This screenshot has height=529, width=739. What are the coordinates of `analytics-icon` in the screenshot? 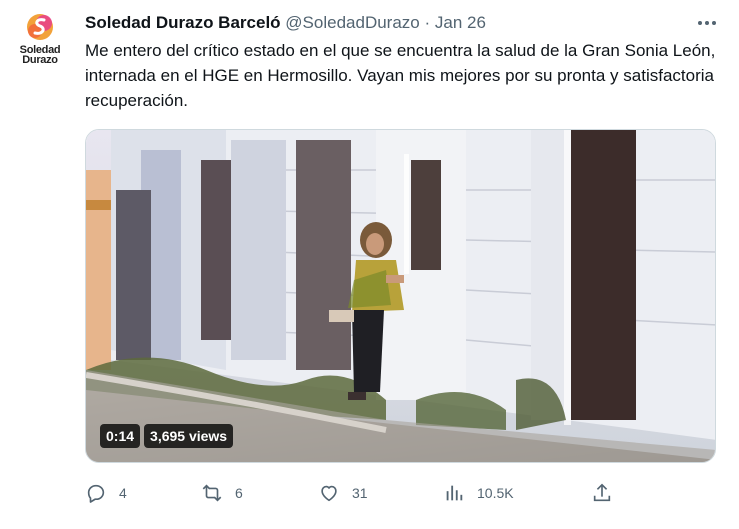 It's located at (454, 493).